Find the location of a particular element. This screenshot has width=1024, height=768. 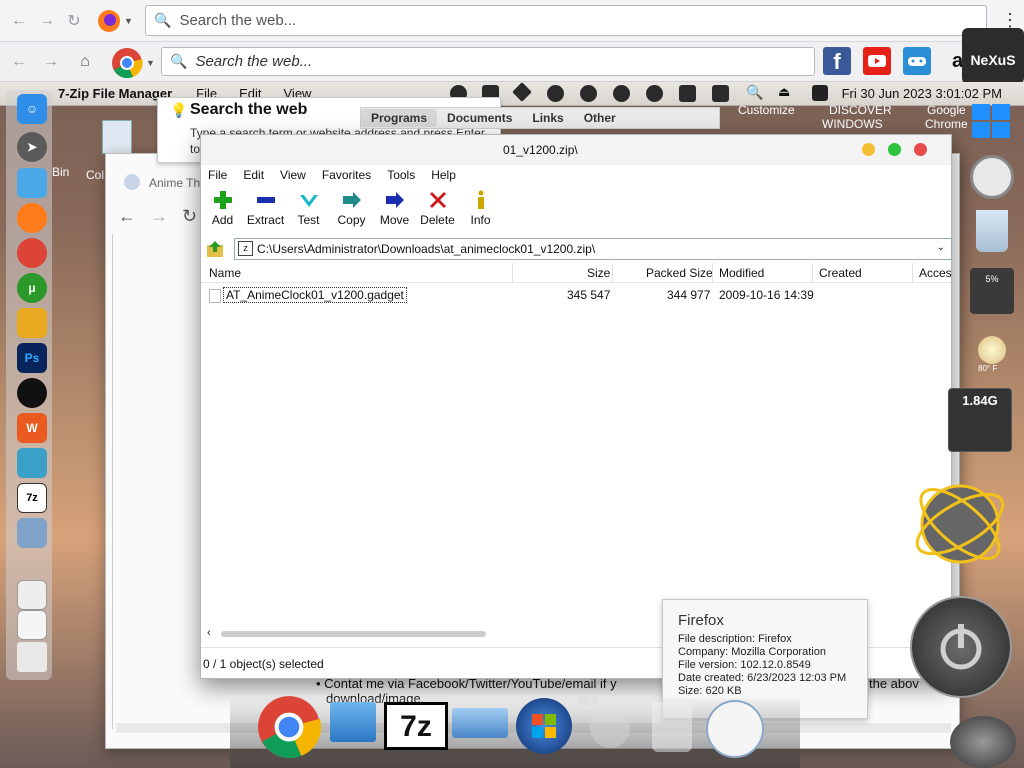

col-size: Size is located at coordinates (598, 273).